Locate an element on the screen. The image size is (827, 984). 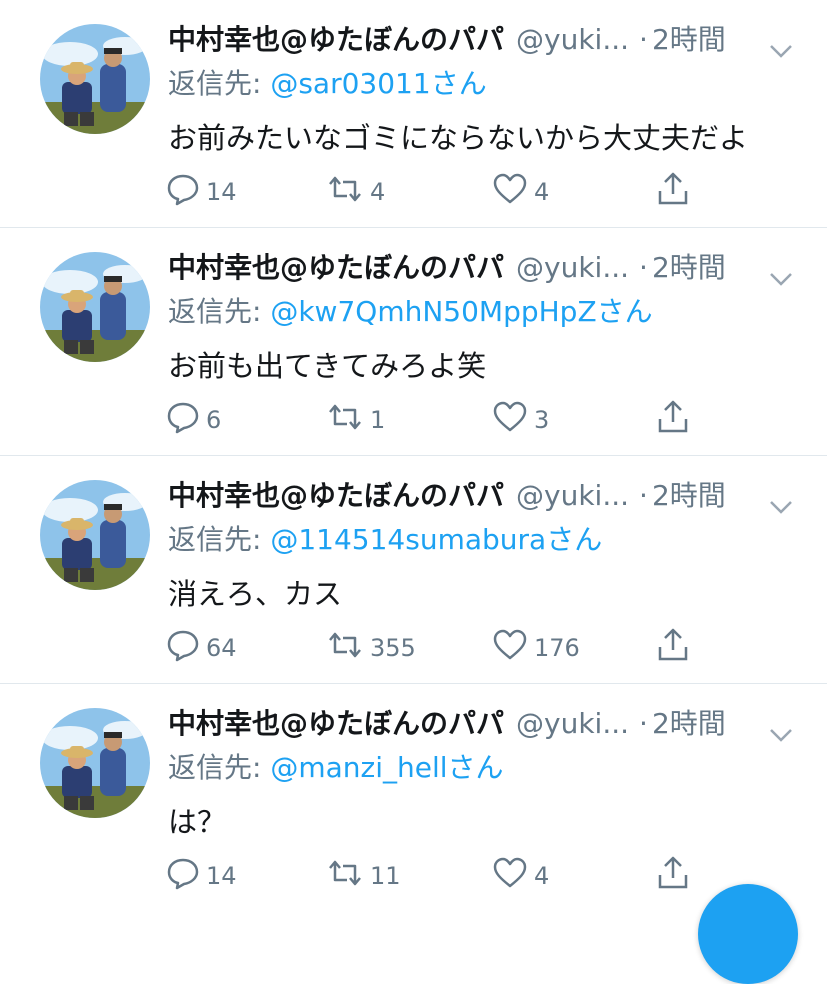
reply-button: 6 is located at coordinates (193, 420).